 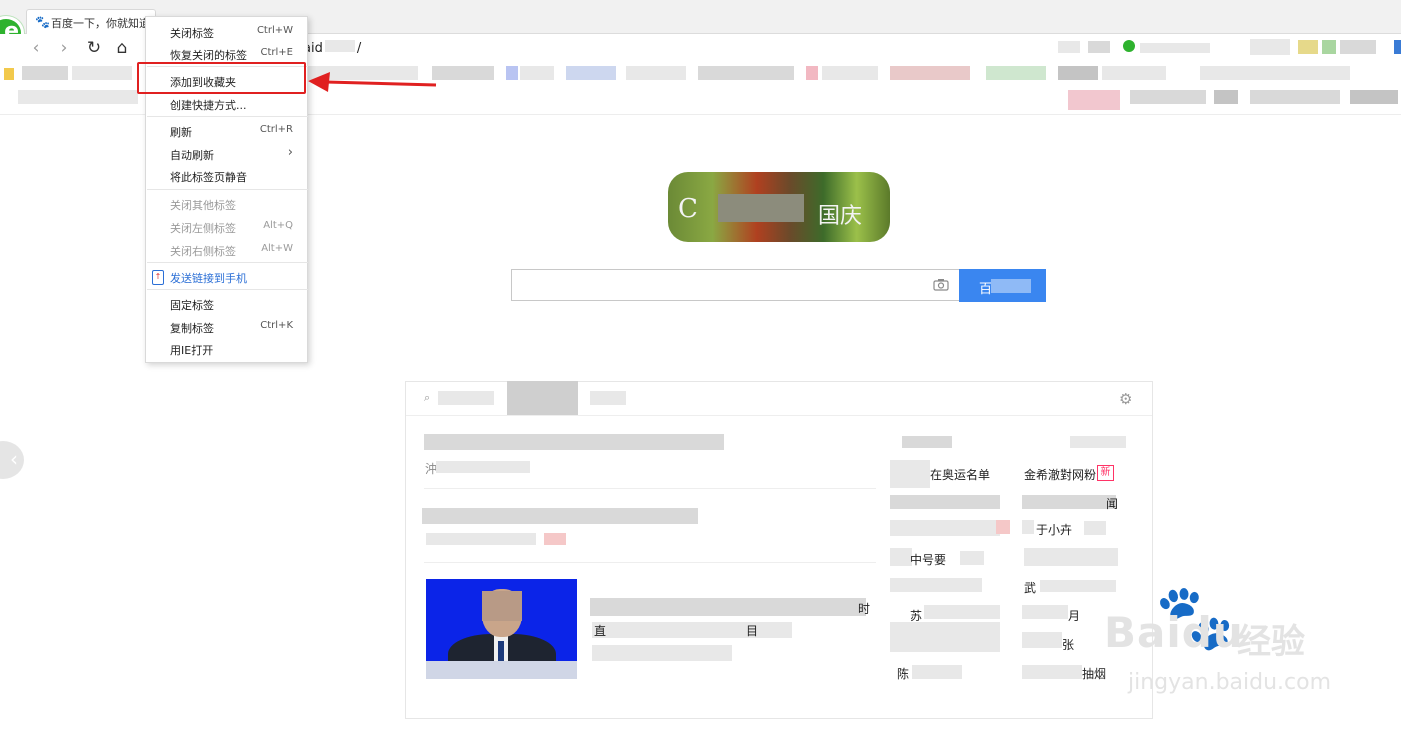 I want to click on bookmark-star-icon, so click(x=9, y=74).